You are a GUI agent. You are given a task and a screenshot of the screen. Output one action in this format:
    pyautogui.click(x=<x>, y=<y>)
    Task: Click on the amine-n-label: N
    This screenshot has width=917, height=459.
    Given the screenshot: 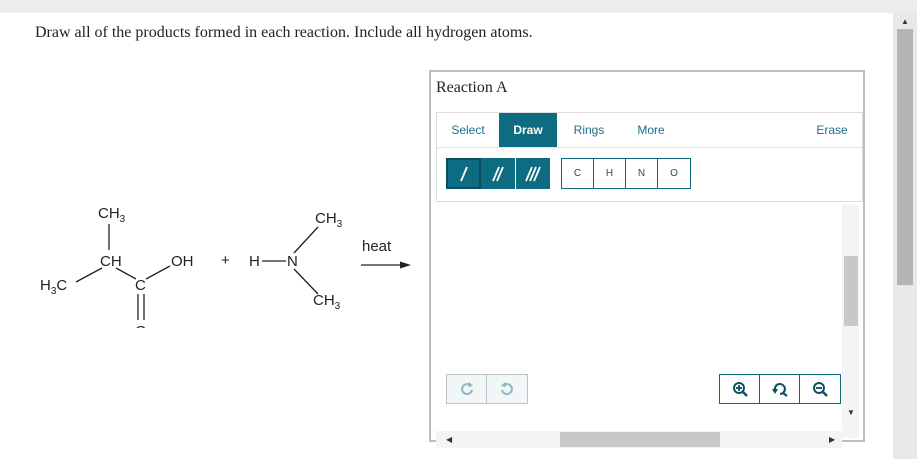 What is the action you would take?
    pyautogui.click(x=292, y=261)
    